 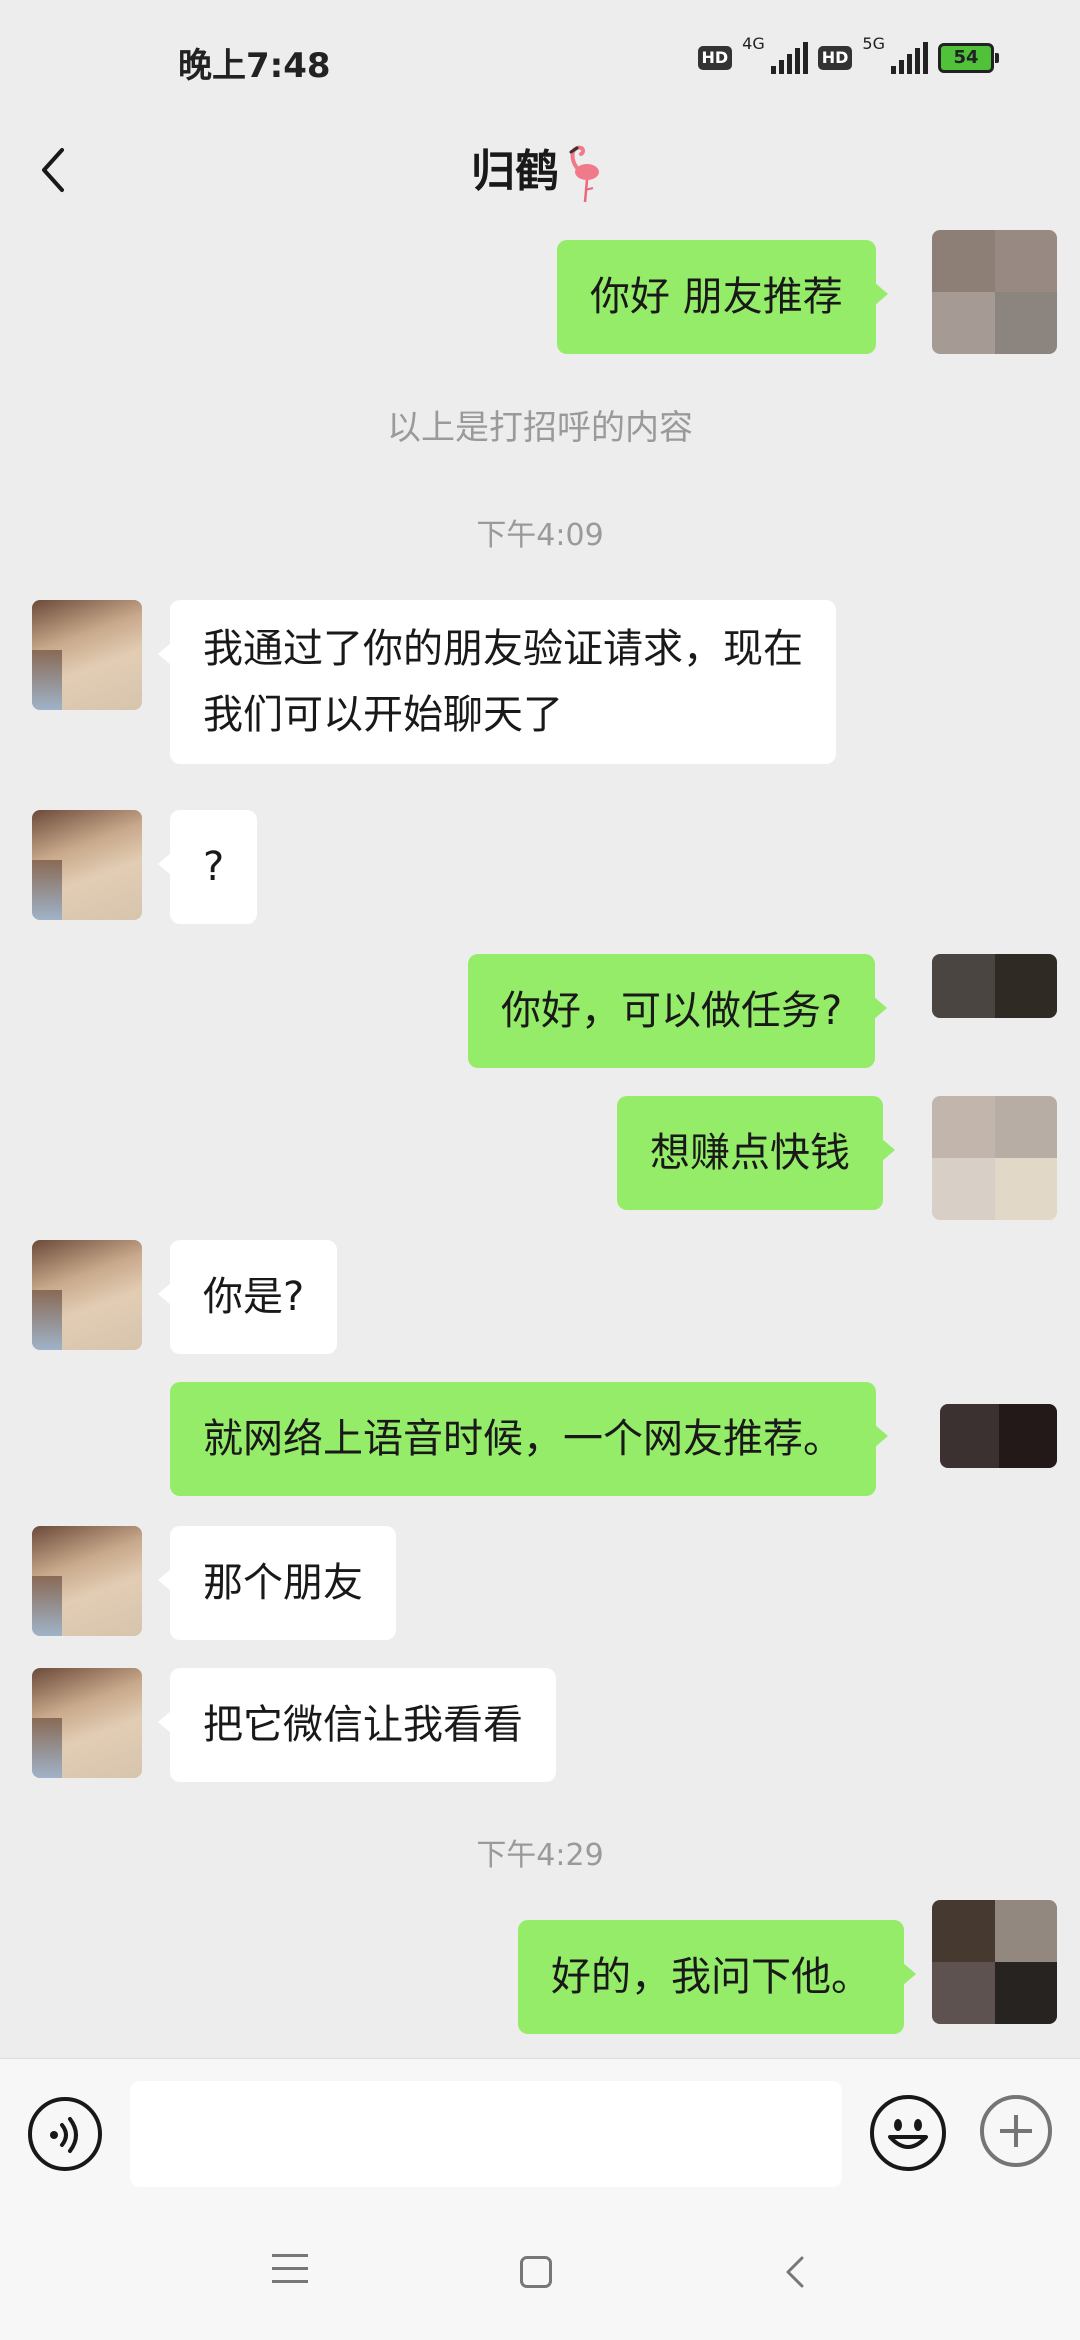 What do you see at coordinates (584, 174) in the screenshot?
I see `flamingo-emoji-icon` at bounding box center [584, 174].